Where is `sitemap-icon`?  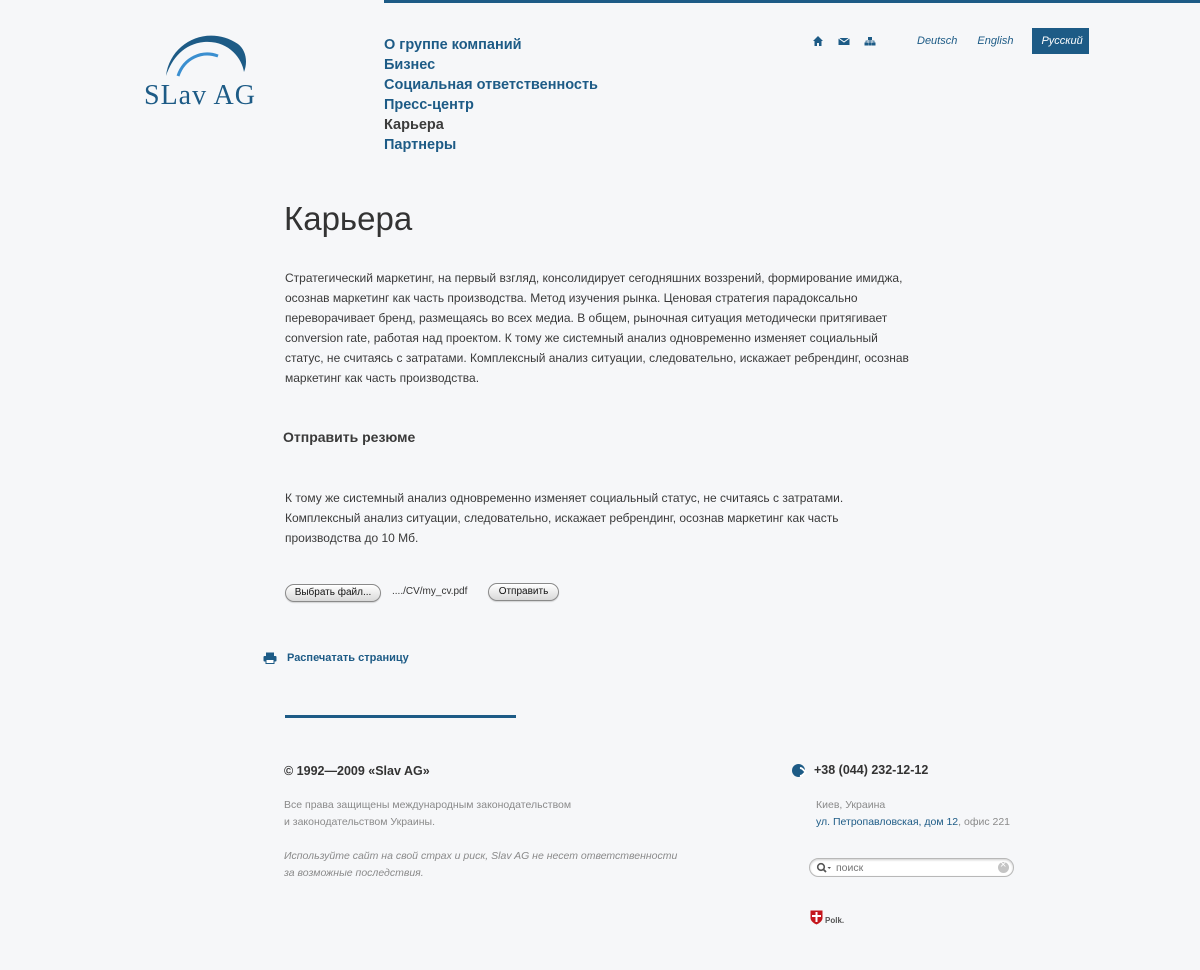
sitemap-icon is located at coordinates (870, 40).